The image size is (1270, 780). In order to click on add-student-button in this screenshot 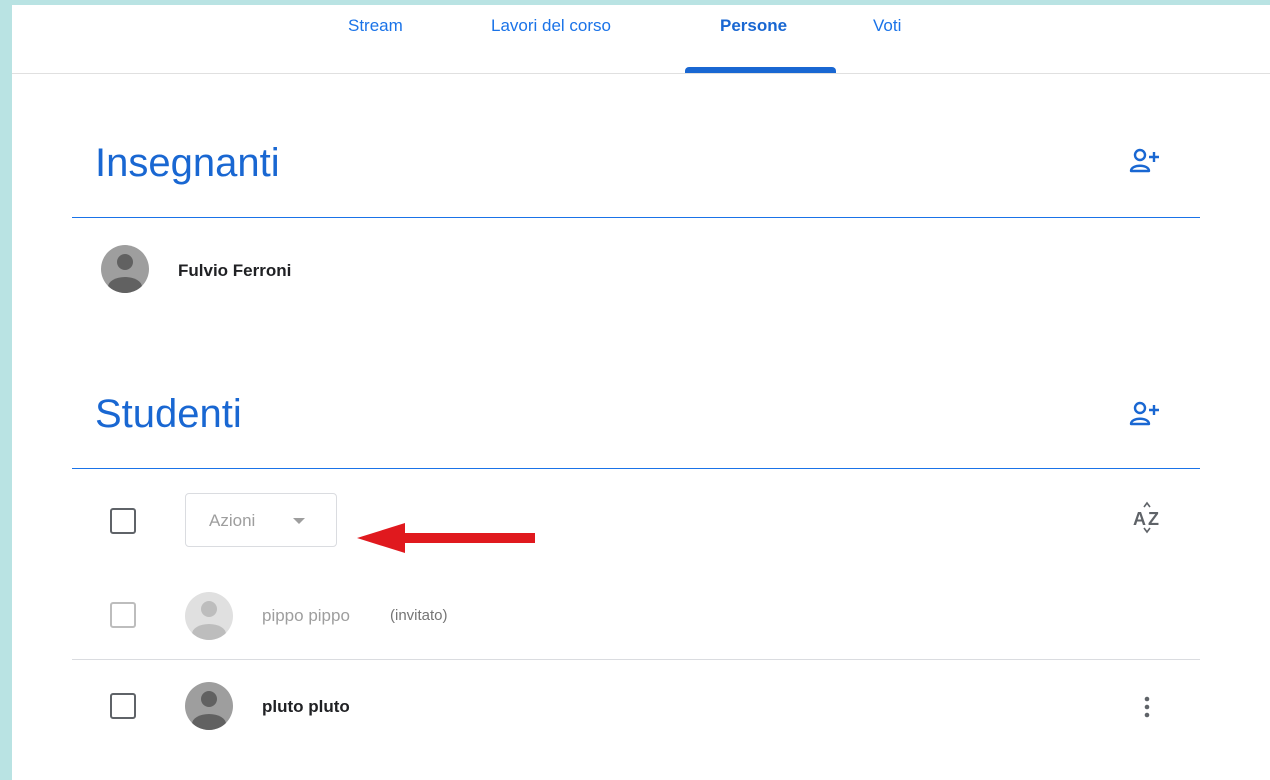, I will do `click(1147, 414)`.